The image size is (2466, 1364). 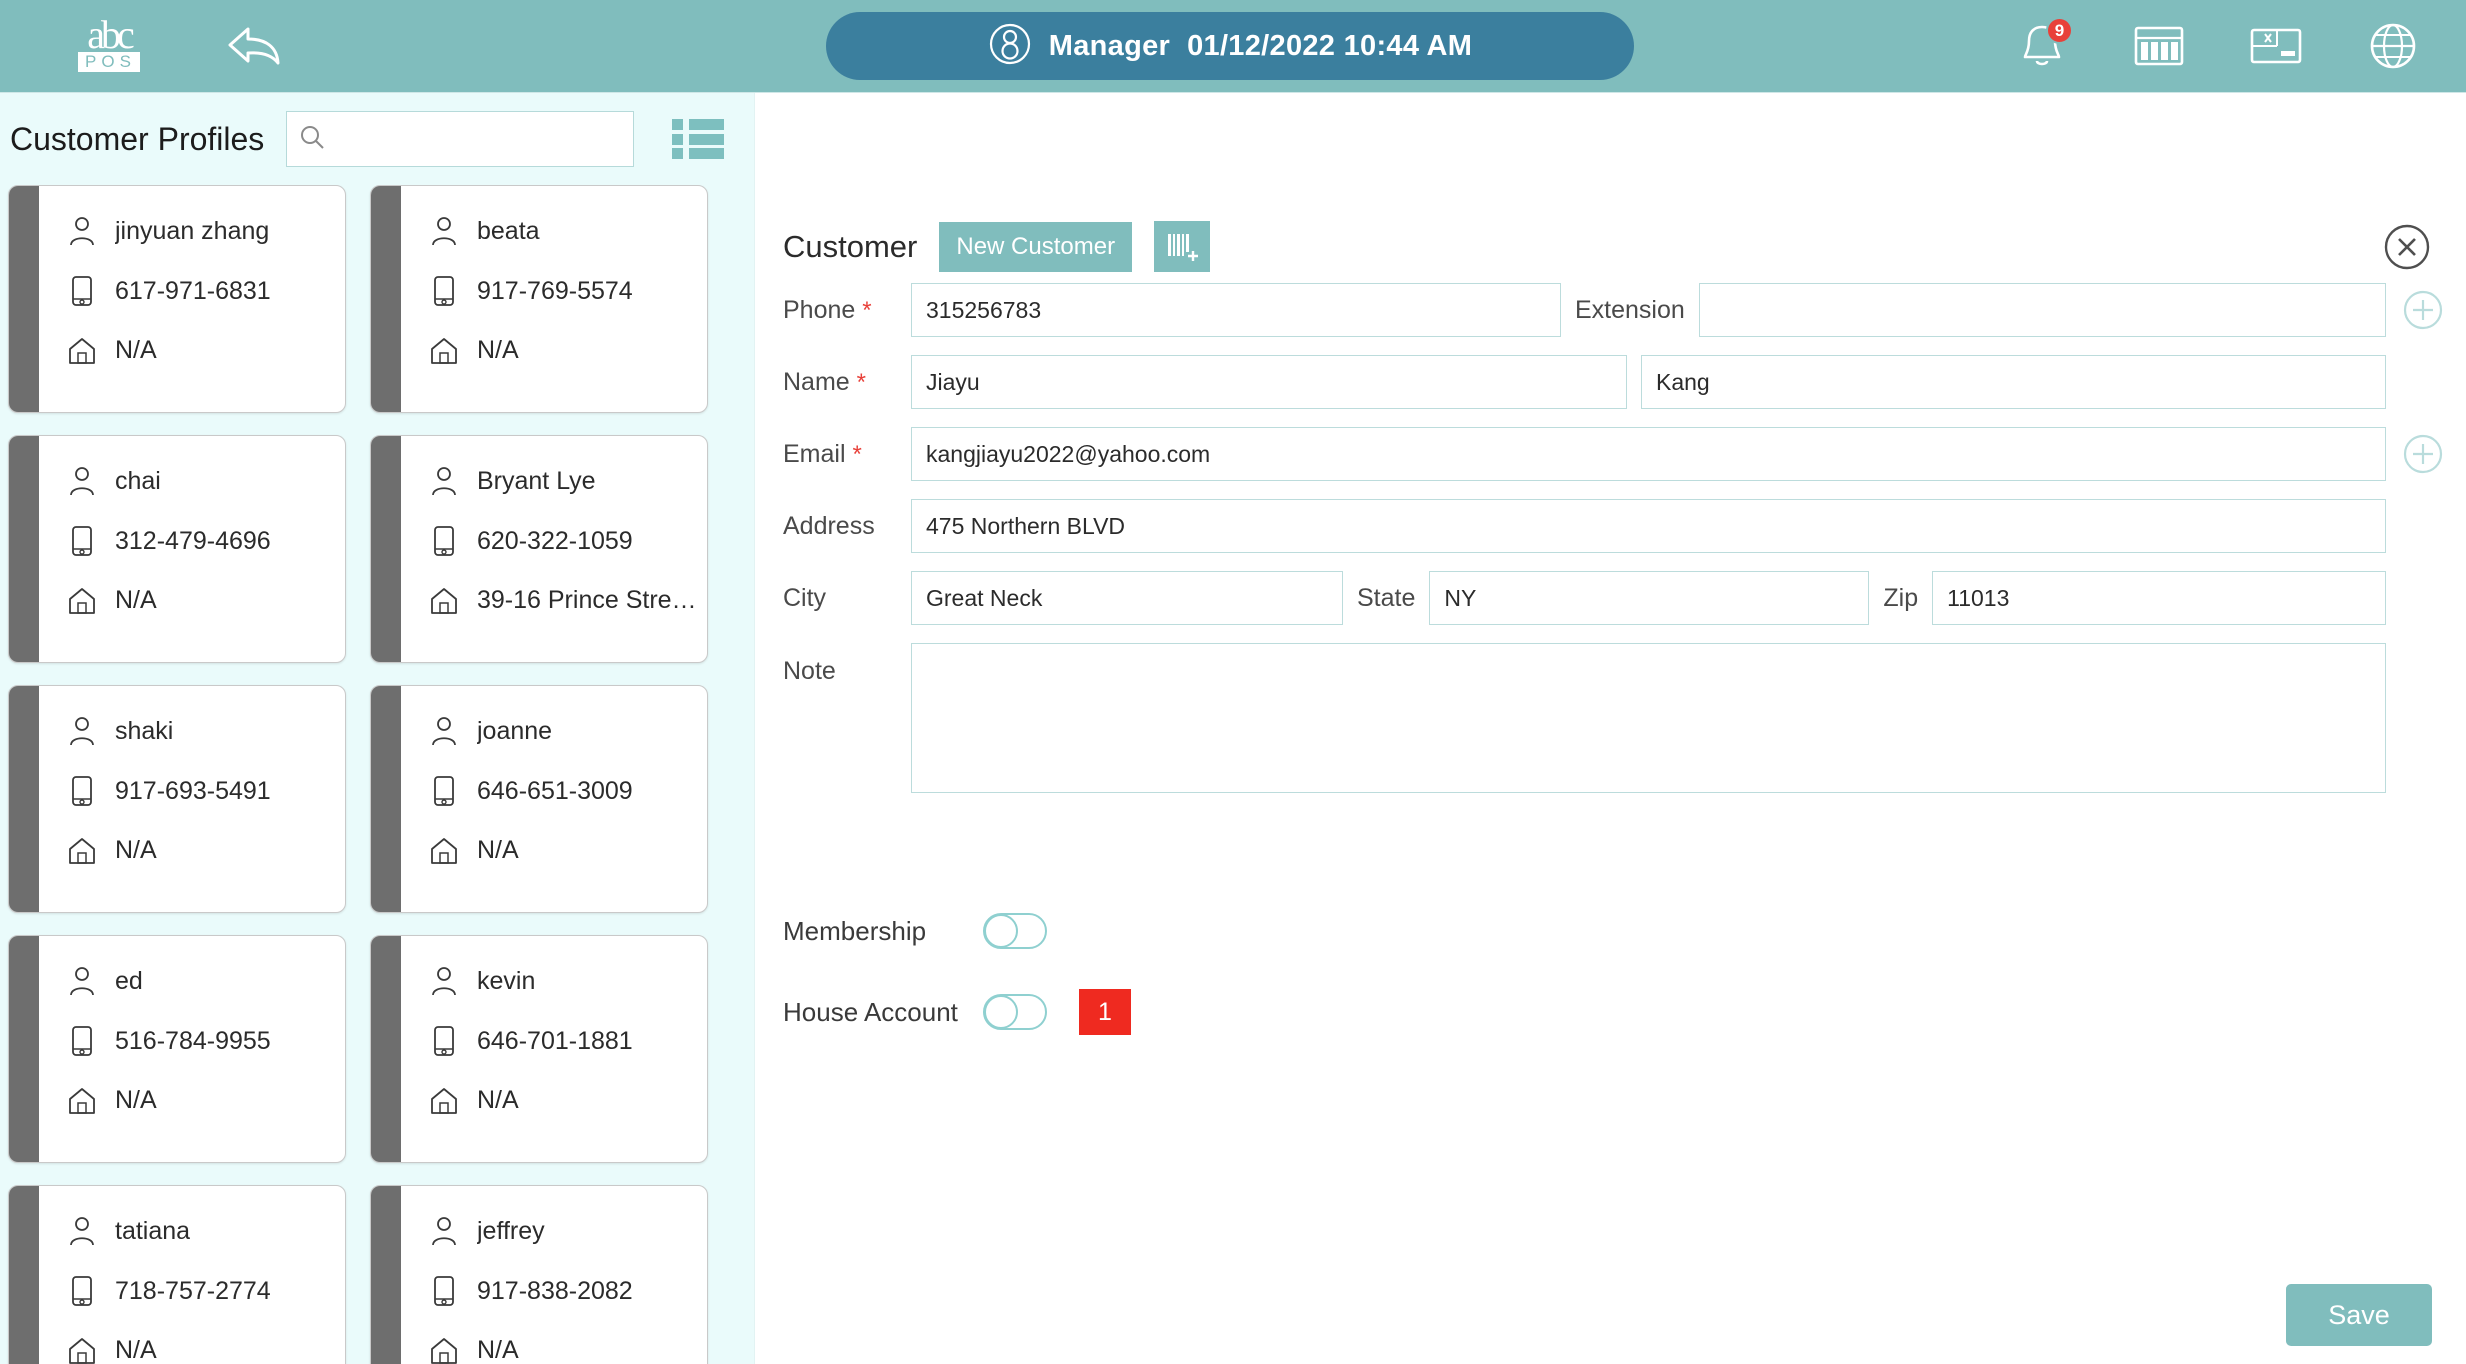 I want to click on note-textarea, so click(x=1648, y=718).